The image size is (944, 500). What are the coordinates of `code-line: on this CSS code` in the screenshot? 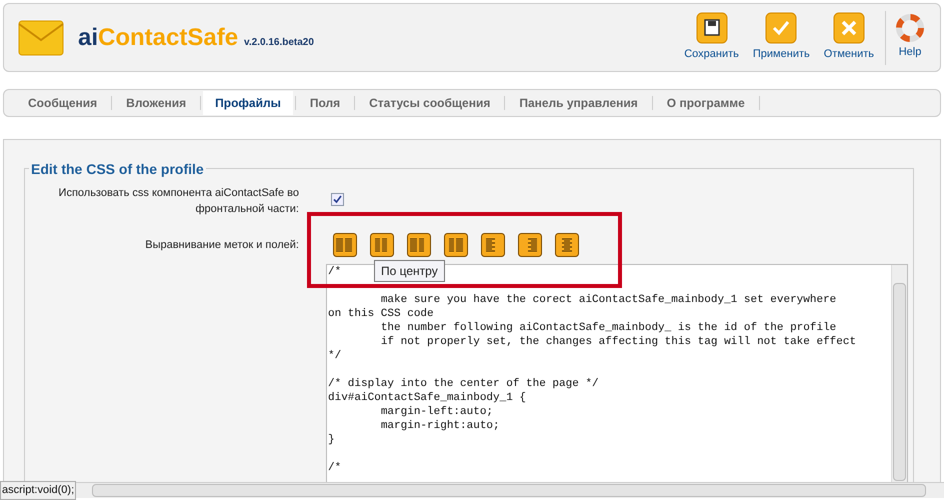 It's located at (381, 314).